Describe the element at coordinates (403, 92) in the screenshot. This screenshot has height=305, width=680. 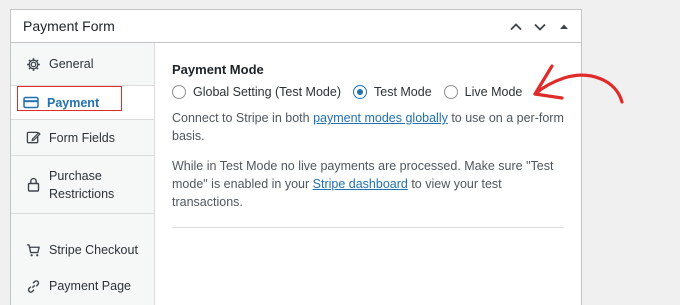
I see `radio-label: Test Mode` at that location.